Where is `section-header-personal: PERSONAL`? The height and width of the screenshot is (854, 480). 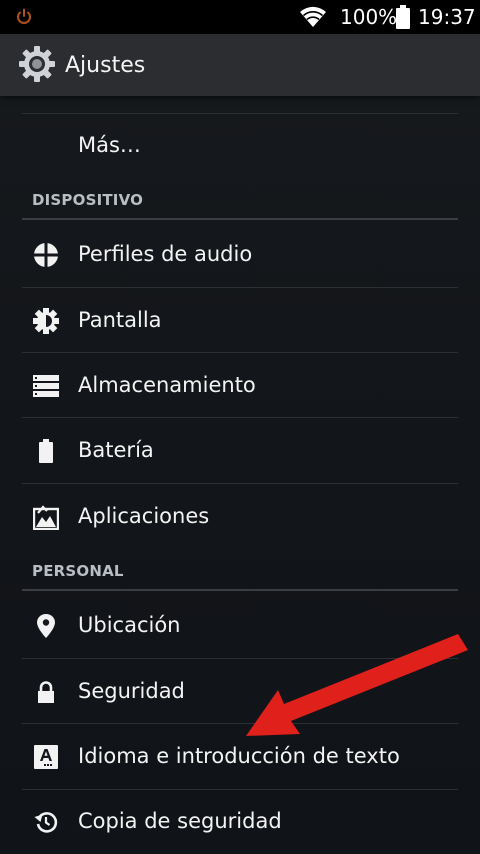 section-header-personal: PERSONAL is located at coordinates (78, 571).